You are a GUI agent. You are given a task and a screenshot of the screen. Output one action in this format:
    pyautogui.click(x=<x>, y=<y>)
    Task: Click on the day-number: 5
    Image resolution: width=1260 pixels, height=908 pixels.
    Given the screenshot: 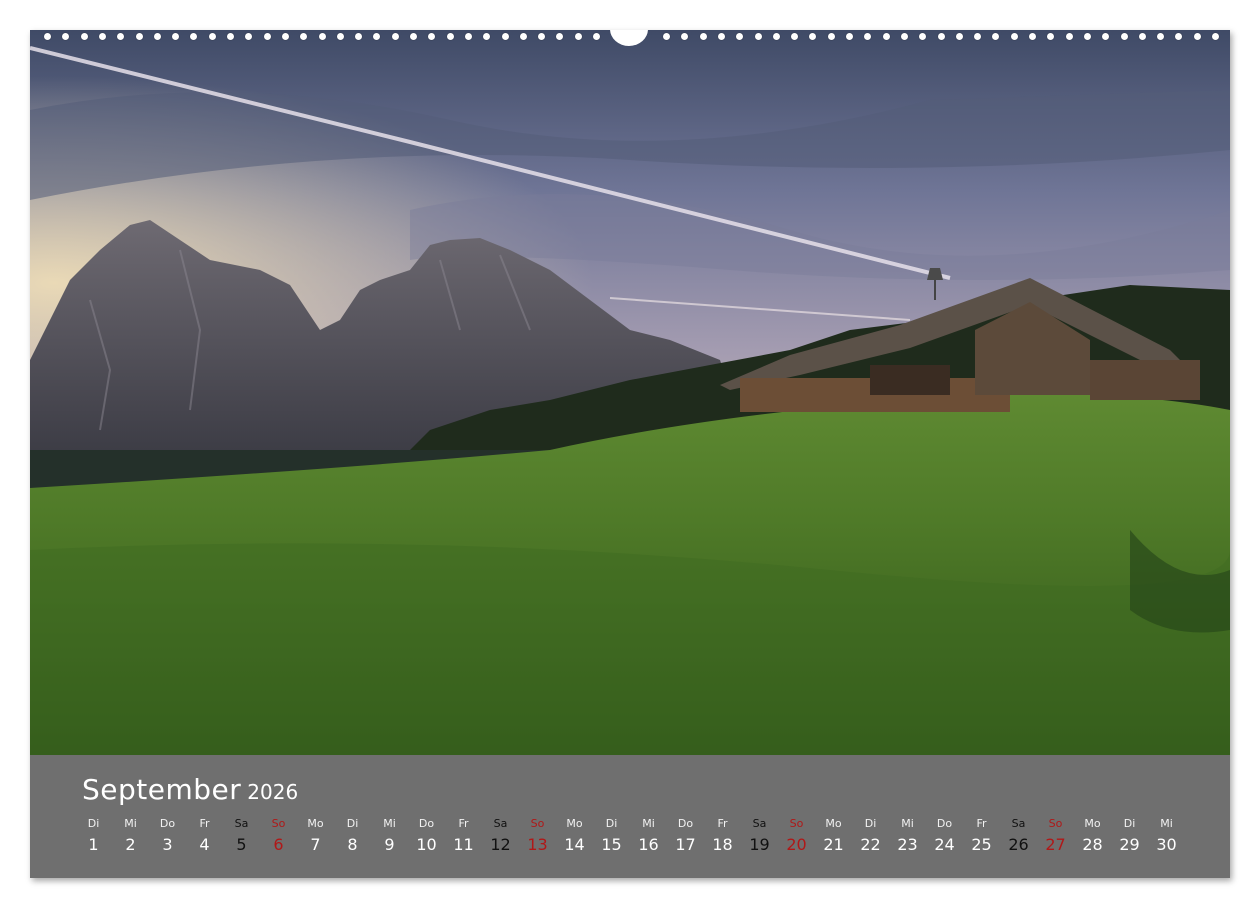 What is the action you would take?
    pyautogui.click(x=241, y=844)
    